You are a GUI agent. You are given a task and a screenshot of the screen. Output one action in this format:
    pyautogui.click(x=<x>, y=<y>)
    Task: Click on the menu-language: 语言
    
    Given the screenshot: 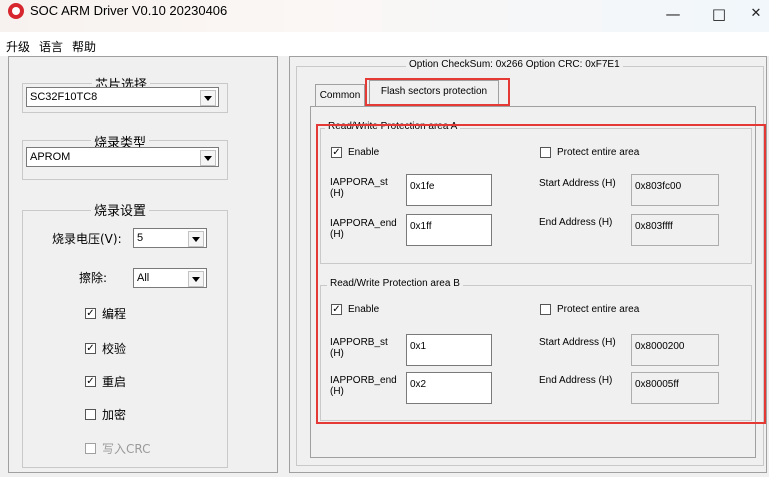 What is the action you would take?
    pyautogui.click(x=51, y=46)
    